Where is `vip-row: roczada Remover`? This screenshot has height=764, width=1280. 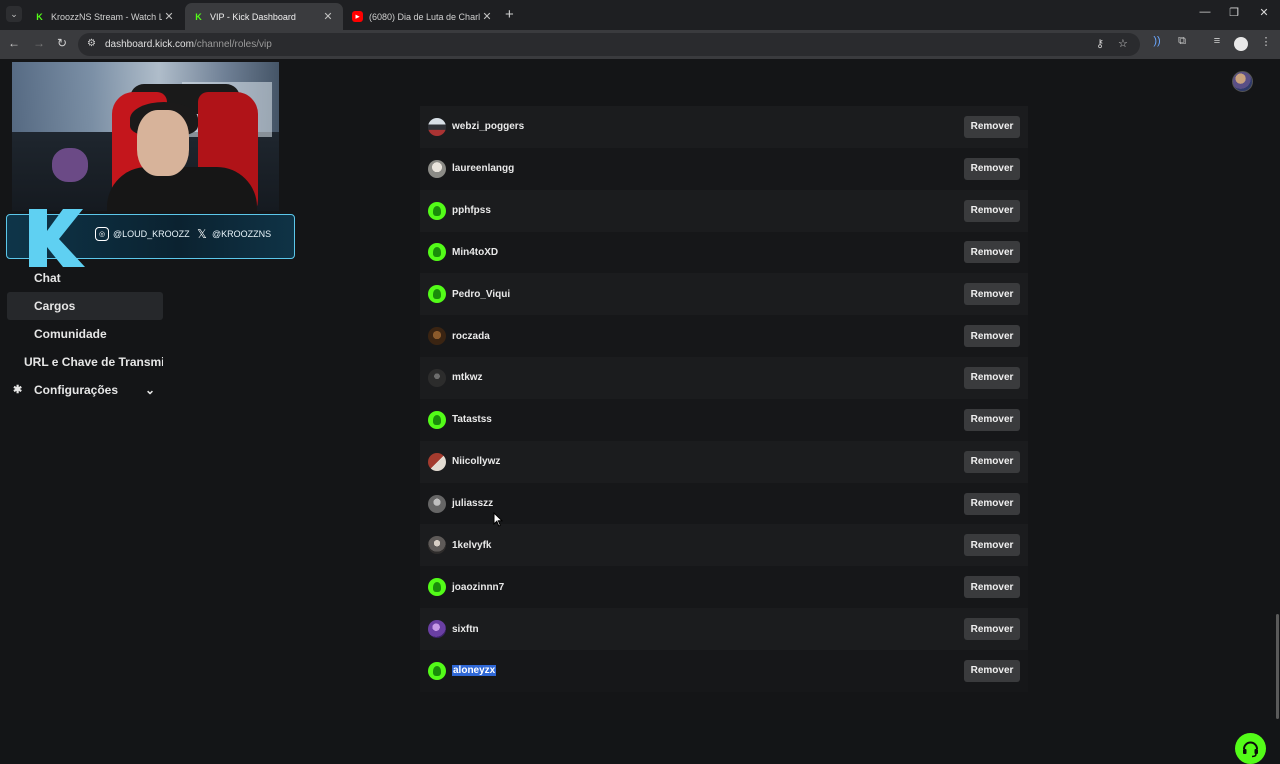
vip-row: roczada Remover is located at coordinates (724, 336).